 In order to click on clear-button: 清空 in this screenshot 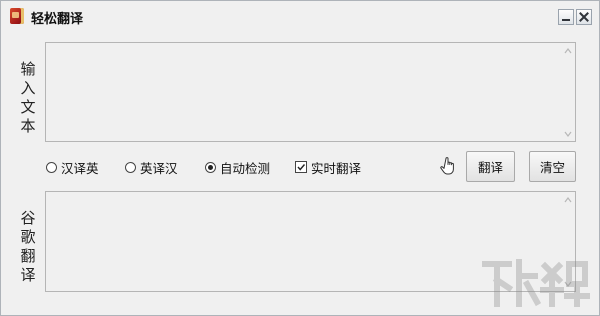, I will do `click(552, 166)`.